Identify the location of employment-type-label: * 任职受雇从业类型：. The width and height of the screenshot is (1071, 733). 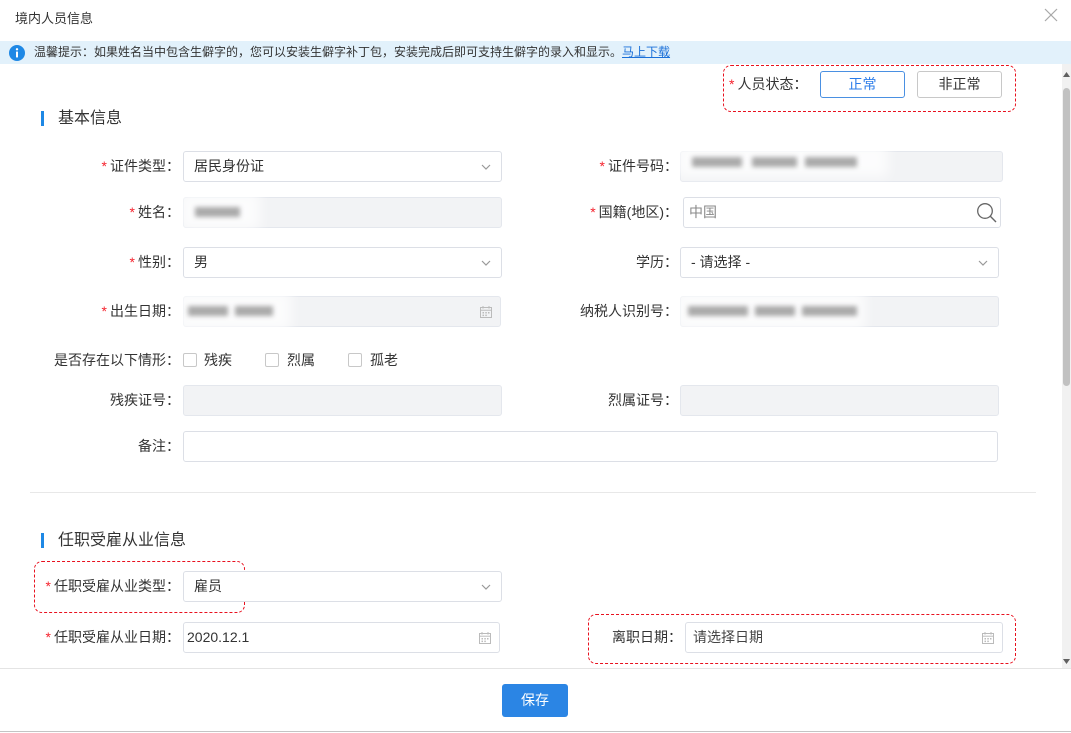
(90, 586).